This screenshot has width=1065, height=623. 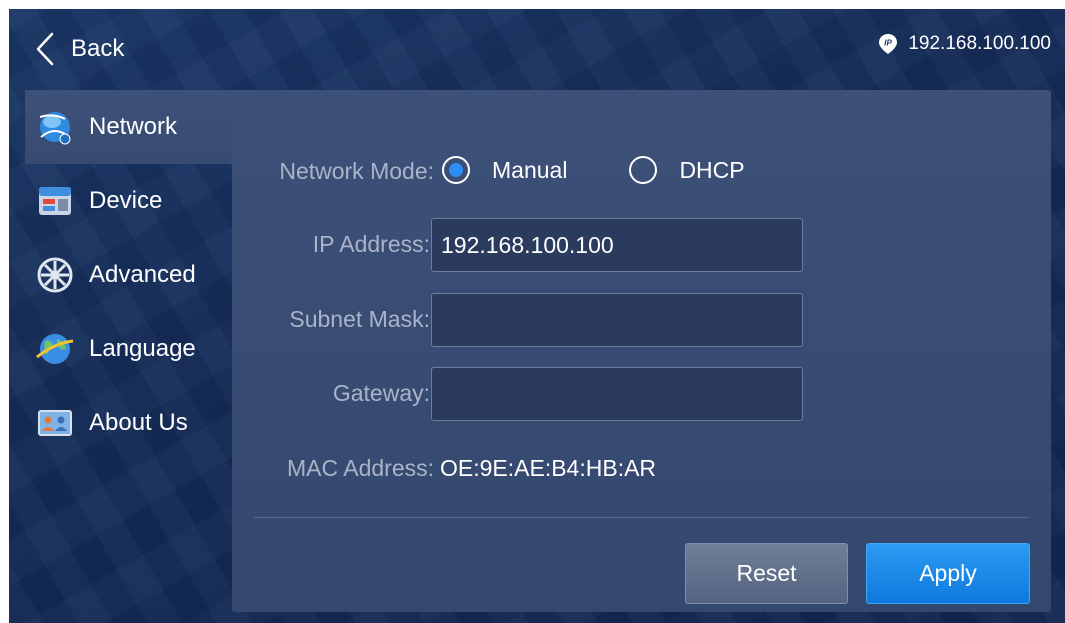 What do you see at coordinates (948, 573) in the screenshot?
I see `apply-button: Apply` at bounding box center [948, 573].